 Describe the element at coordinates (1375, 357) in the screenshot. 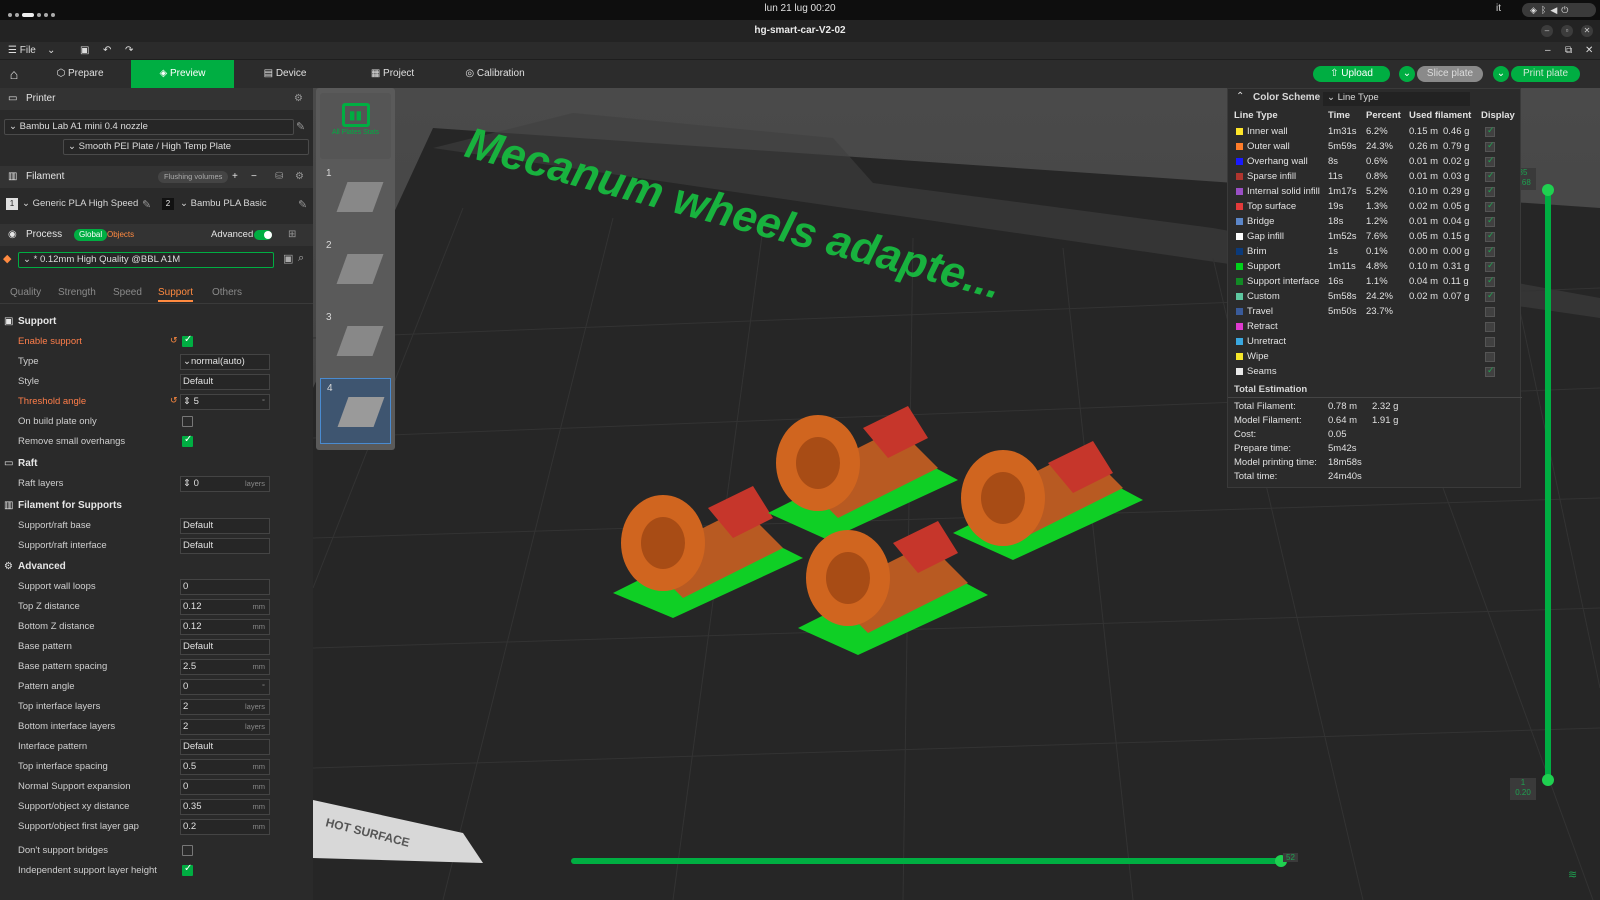

I see `legend-row: Wipe` at that location.